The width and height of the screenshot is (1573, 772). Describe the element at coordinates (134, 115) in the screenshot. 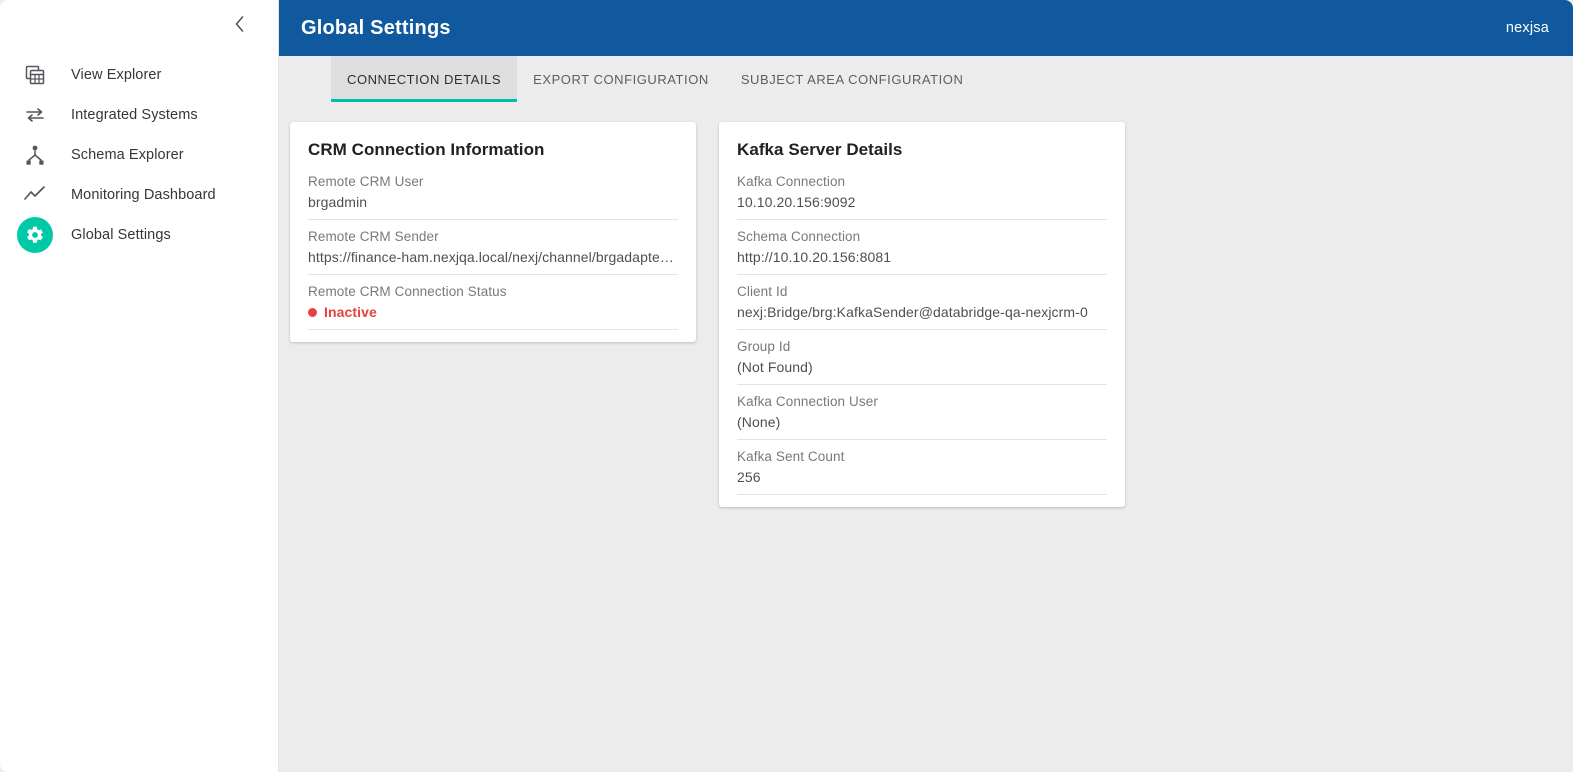

I see `sidebar-item-label: Integrated Systems` at that location.